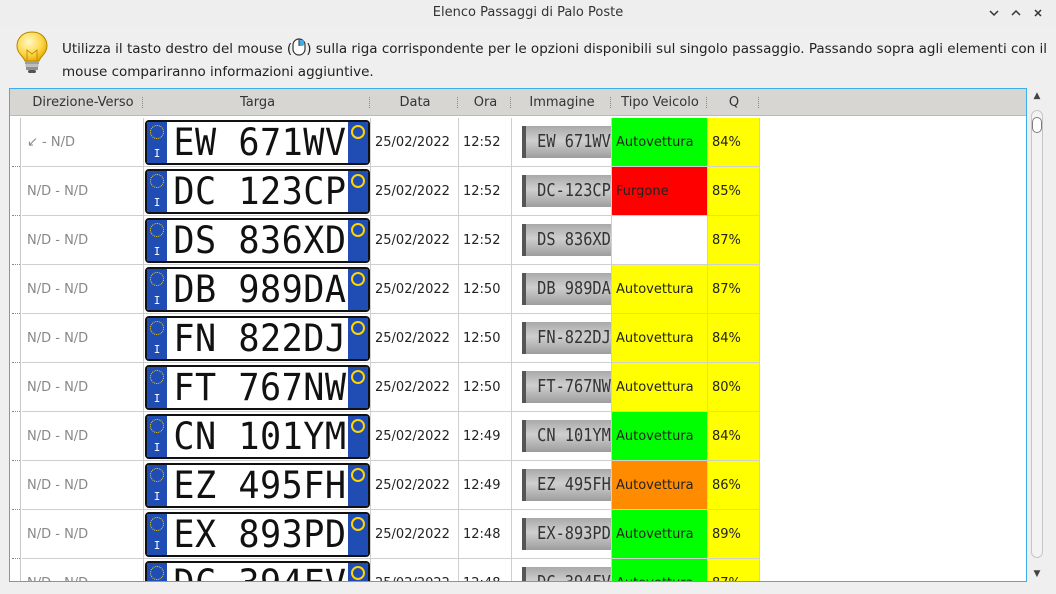  I want to click on plate-crop-image: CN 101YM, so click(566, 436).